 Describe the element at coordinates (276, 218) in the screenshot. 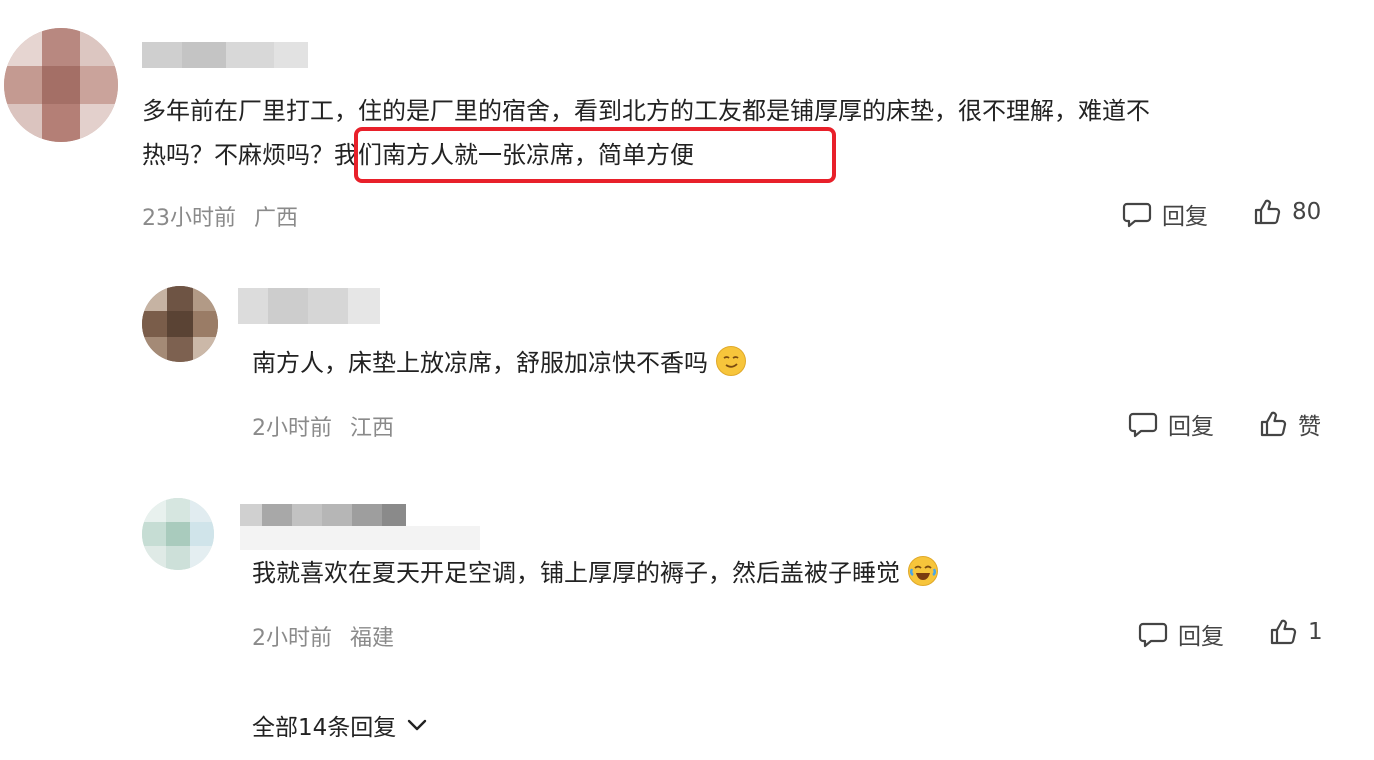

I see `location: 广西` at that location.